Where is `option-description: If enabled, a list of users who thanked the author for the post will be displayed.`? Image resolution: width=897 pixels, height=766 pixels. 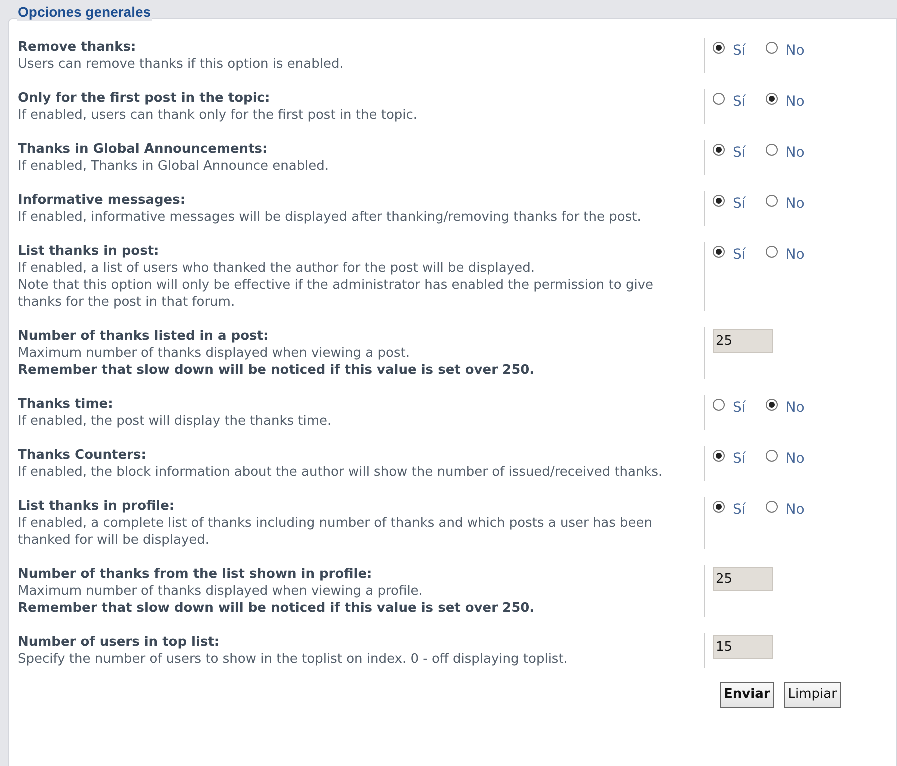 option-description: If enabled, a list of users who thanked the author for the post will be displayed. is located at coordinates (277, 268).